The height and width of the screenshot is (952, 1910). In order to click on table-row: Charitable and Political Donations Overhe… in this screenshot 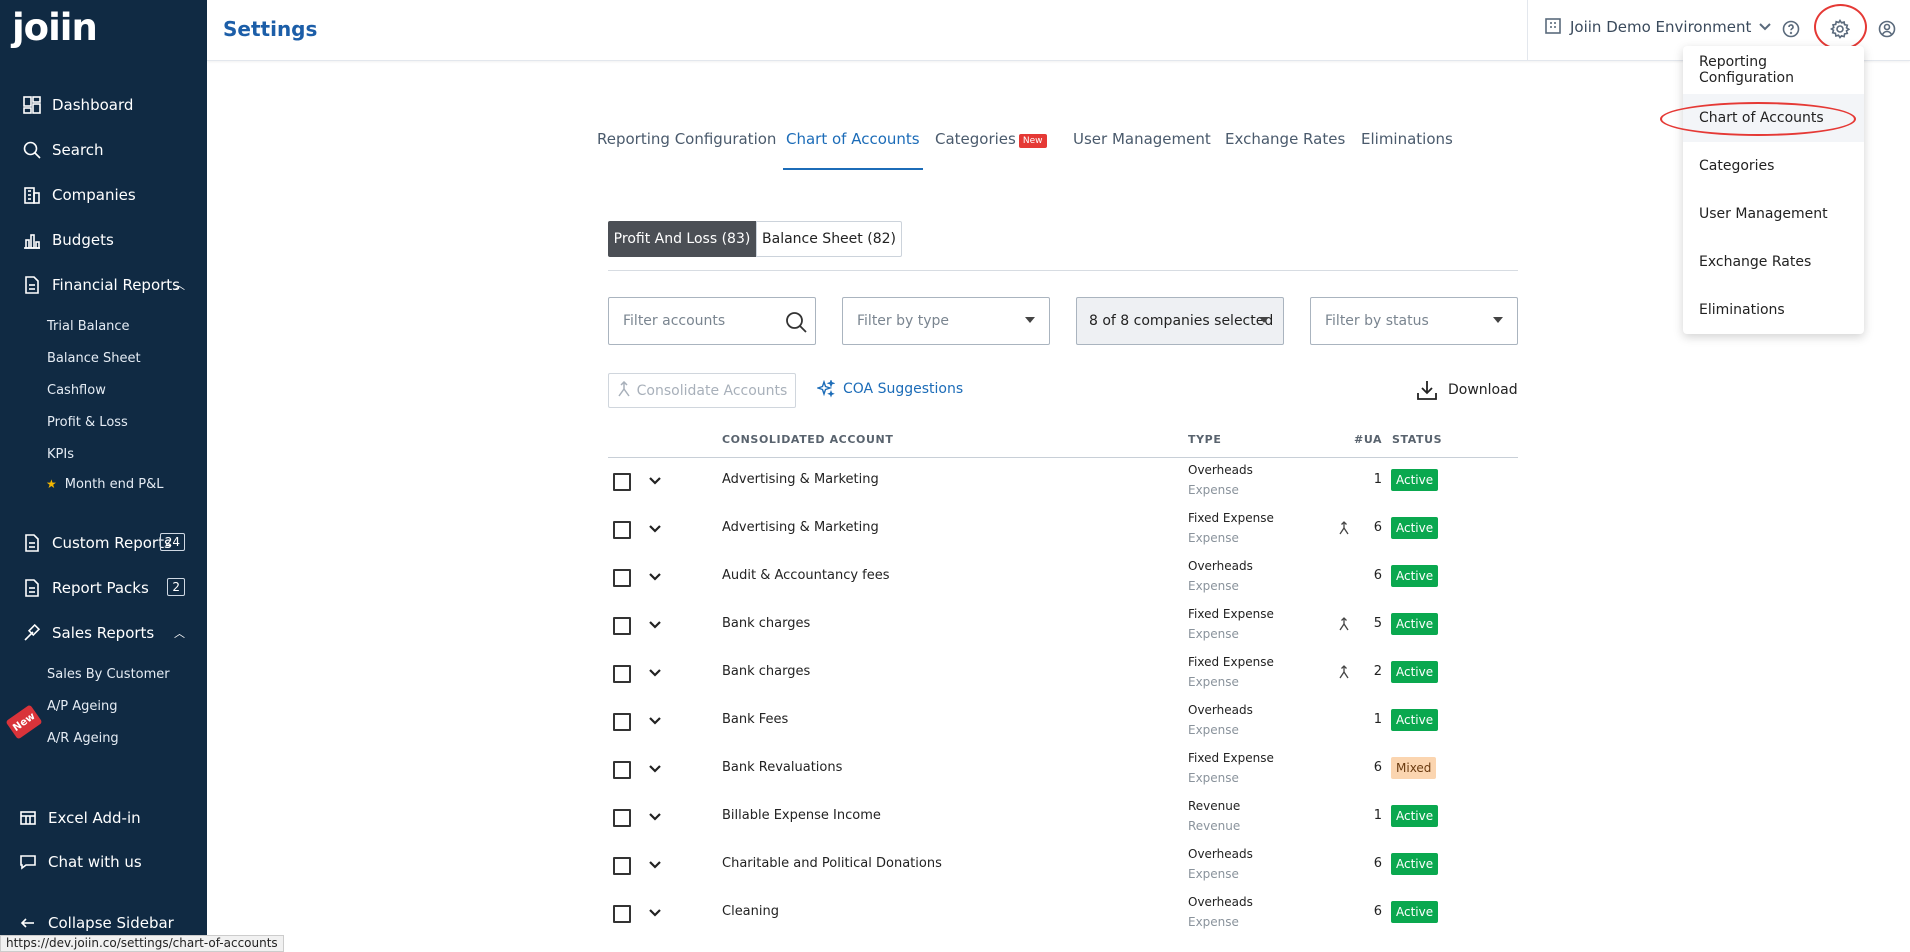, I will do `click(1063, 865)`.